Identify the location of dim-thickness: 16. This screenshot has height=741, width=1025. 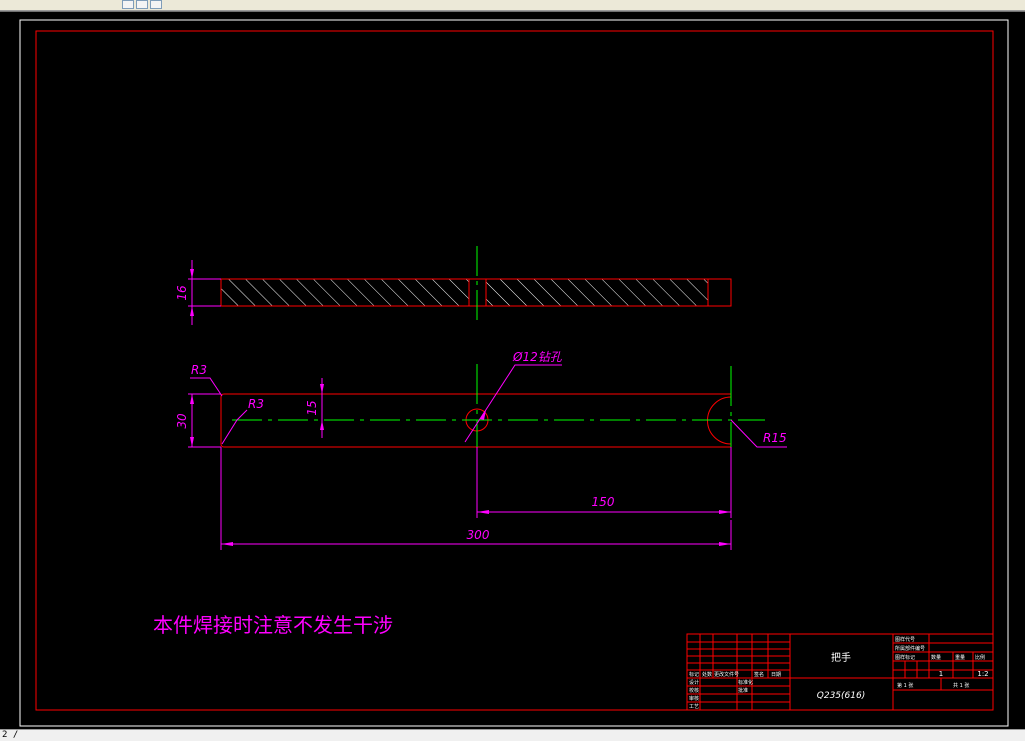
(182, 293).